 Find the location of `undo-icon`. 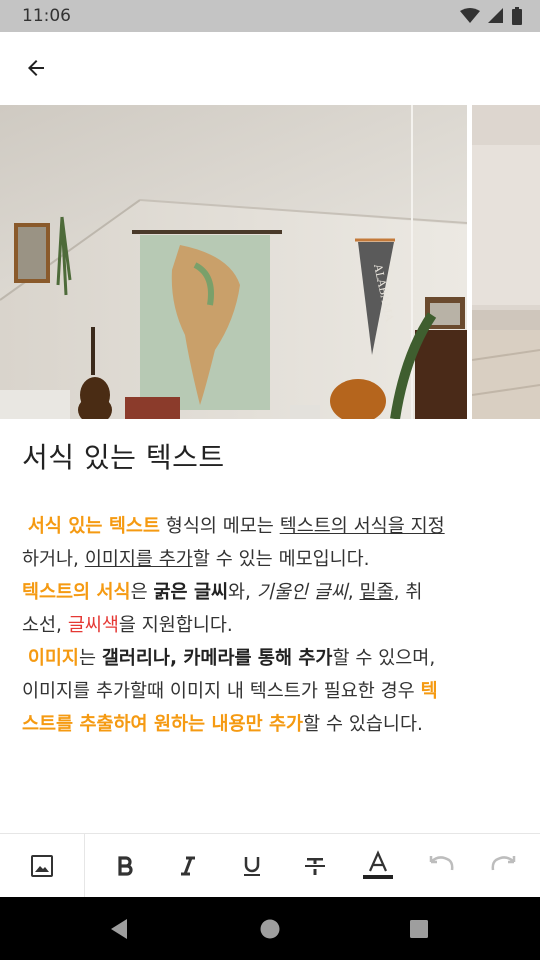

undo-icon is located at coordinates (441, 863).